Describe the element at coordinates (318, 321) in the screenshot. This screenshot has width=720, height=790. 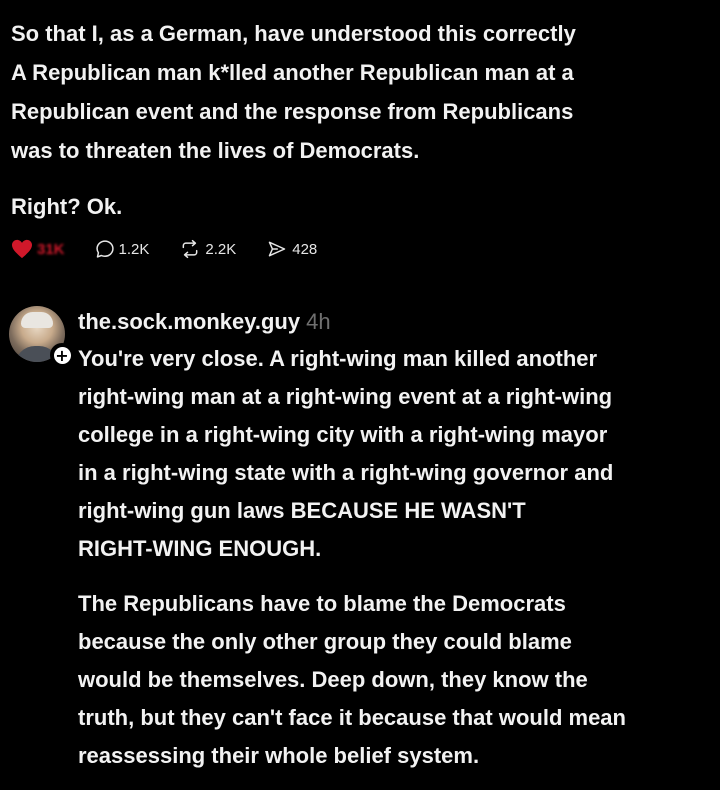
I see `timestamp: 4h` at that location.